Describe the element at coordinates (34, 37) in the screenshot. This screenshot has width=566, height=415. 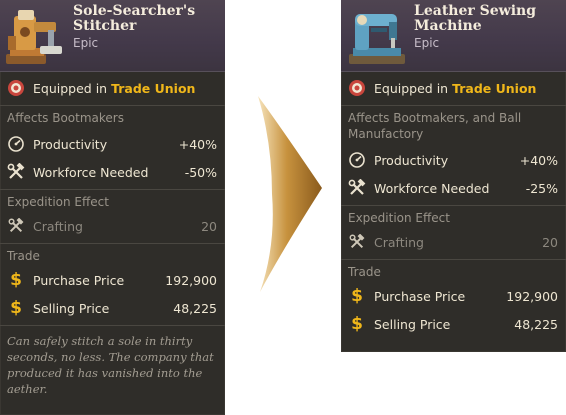
I see `stitcher-machine-icon` at that location.